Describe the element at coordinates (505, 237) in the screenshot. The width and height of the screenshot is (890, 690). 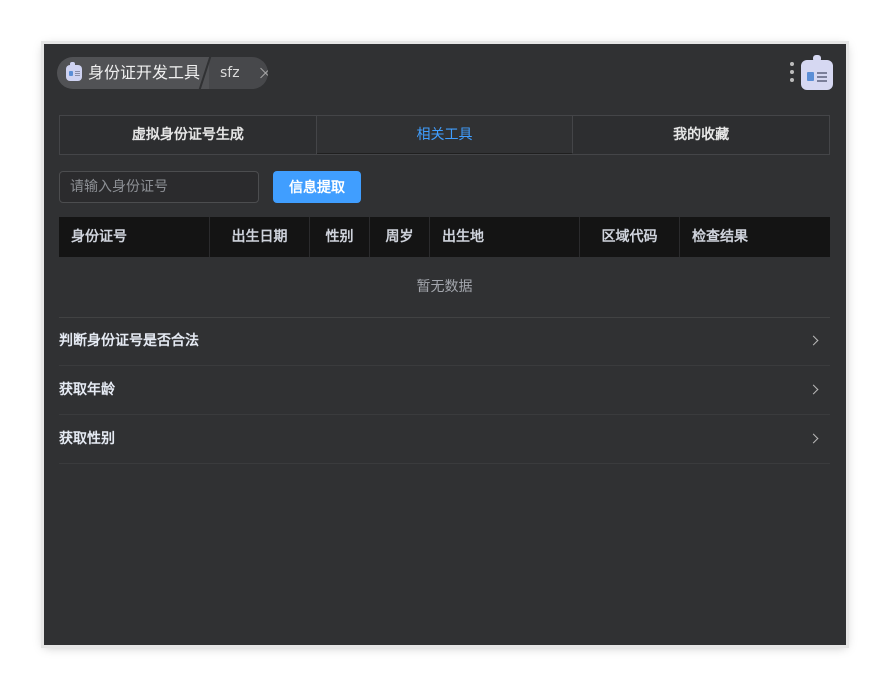
I see `column-header-birthplace: 出生地` at that location.